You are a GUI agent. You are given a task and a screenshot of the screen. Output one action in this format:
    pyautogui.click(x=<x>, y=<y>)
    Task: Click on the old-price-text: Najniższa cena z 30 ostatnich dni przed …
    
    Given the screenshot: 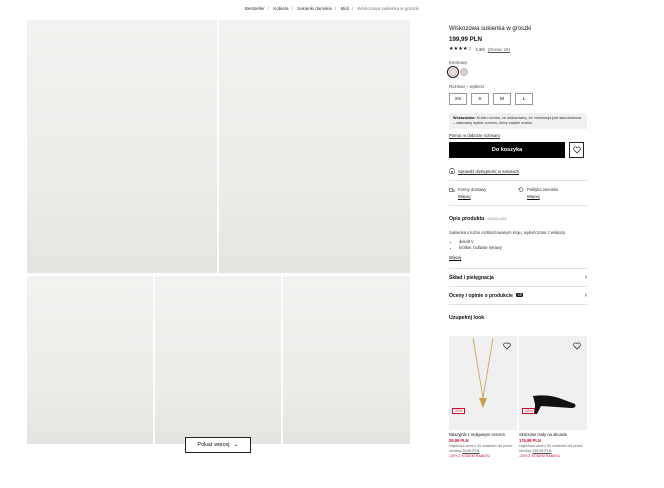 What is the action you would take?
    pyautogui.click(x=481, y=448)
    